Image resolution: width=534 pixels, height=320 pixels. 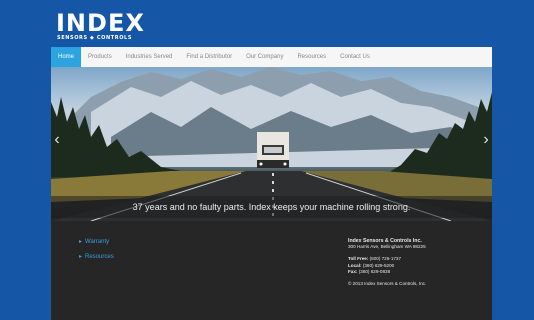 I want to click on footer-links: ▸ Warranty ▸ Resources, so click(x=96, y=253).